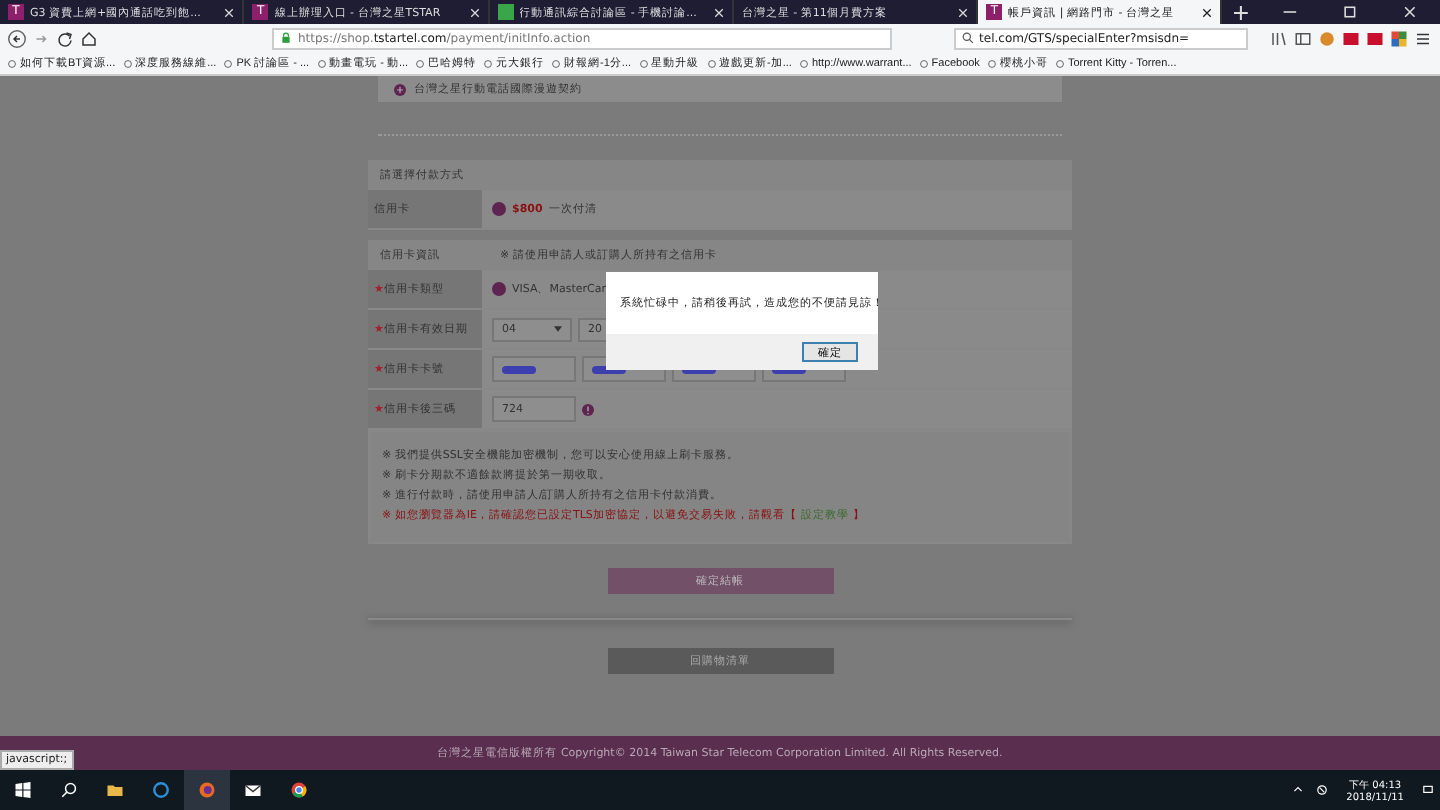  What do you see at coordinates (1279, 38) in the screenshot?
I see `library-icon` at bounding box center [1279, 38].